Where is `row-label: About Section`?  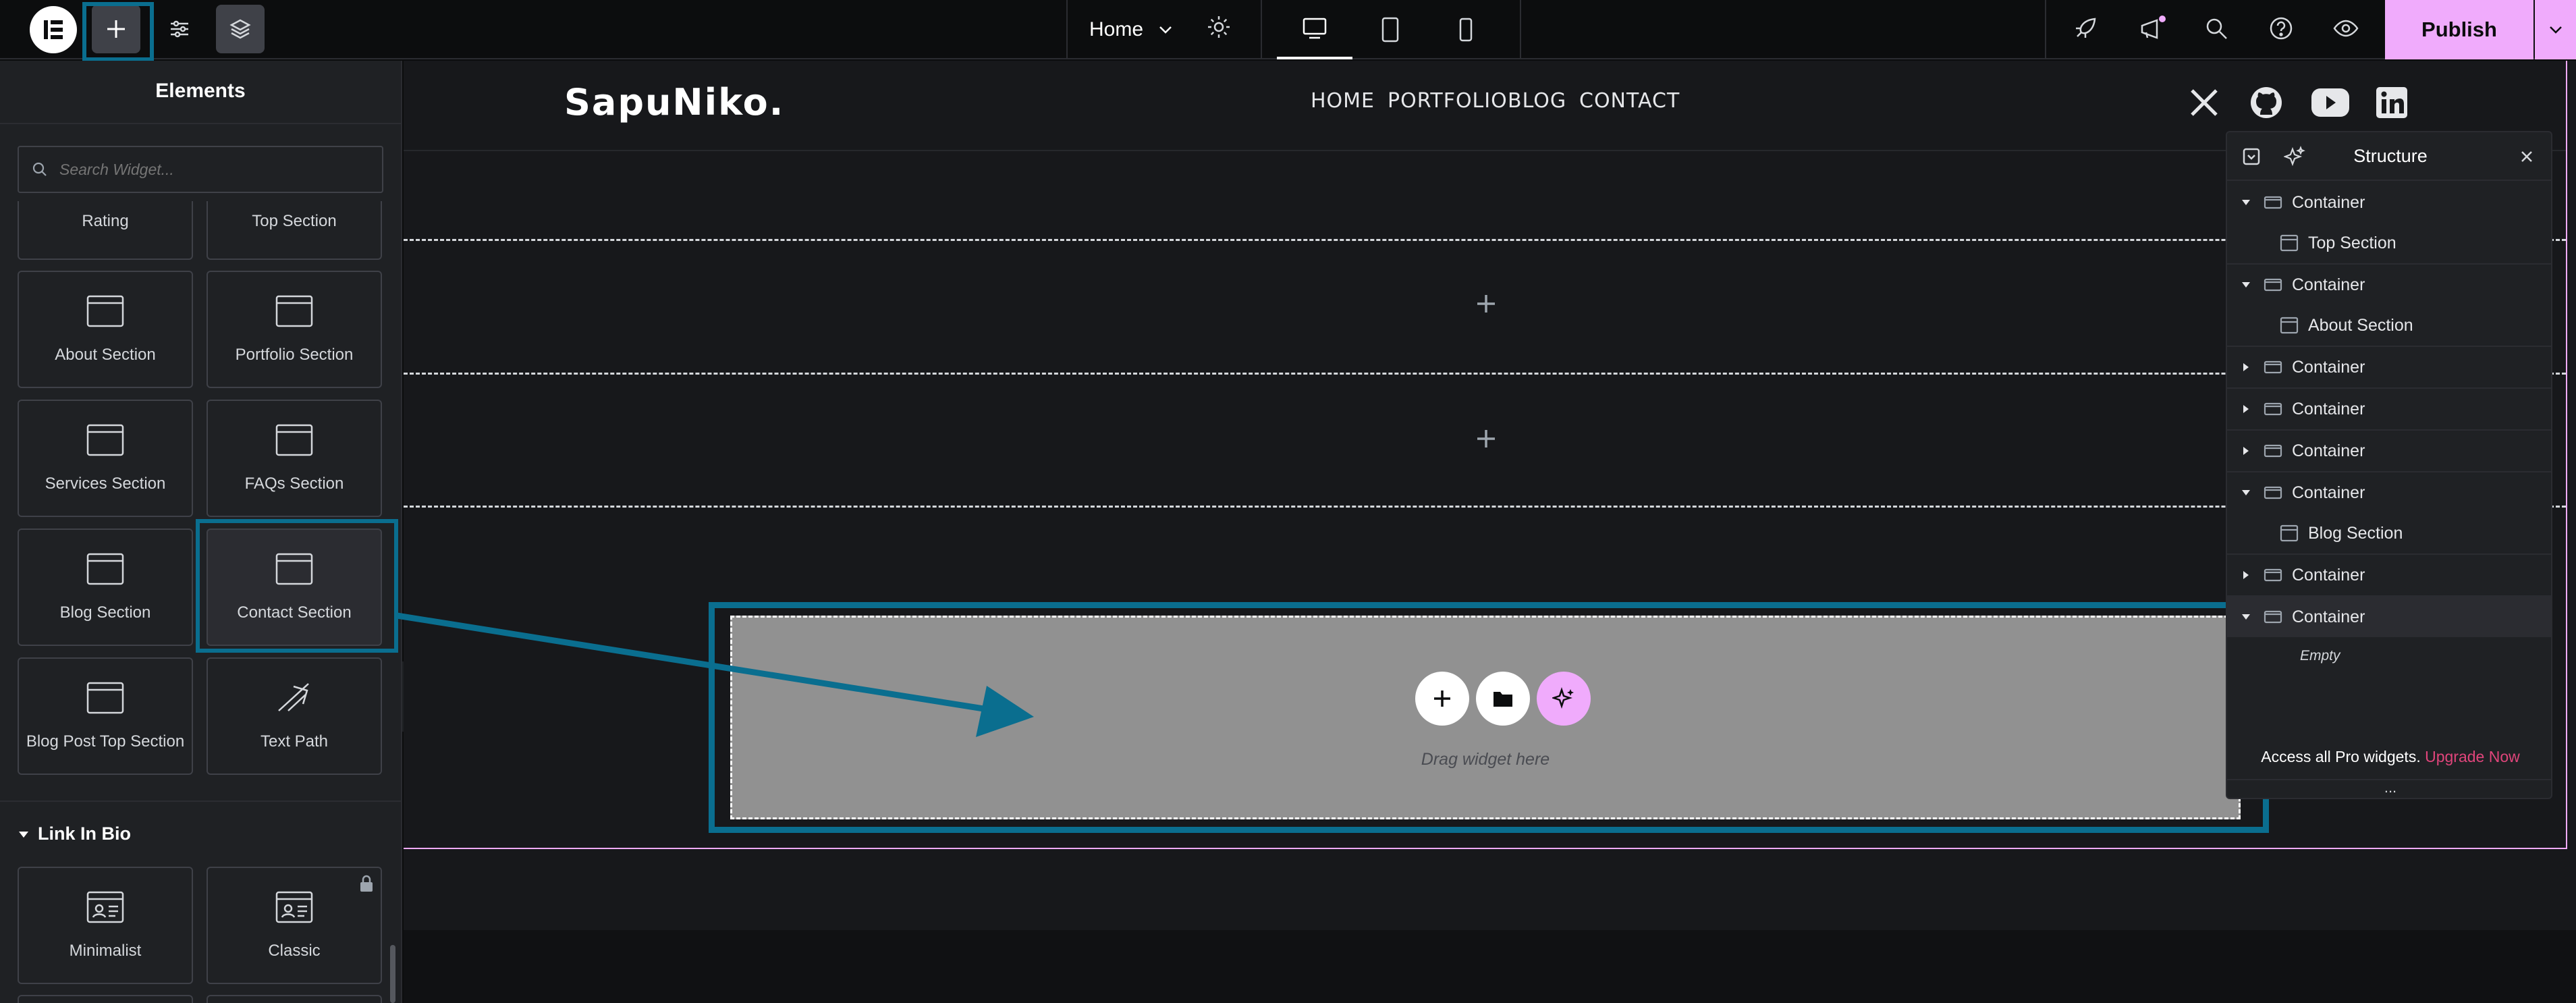 row-label: About Section is located at coordinates (2360, 325).